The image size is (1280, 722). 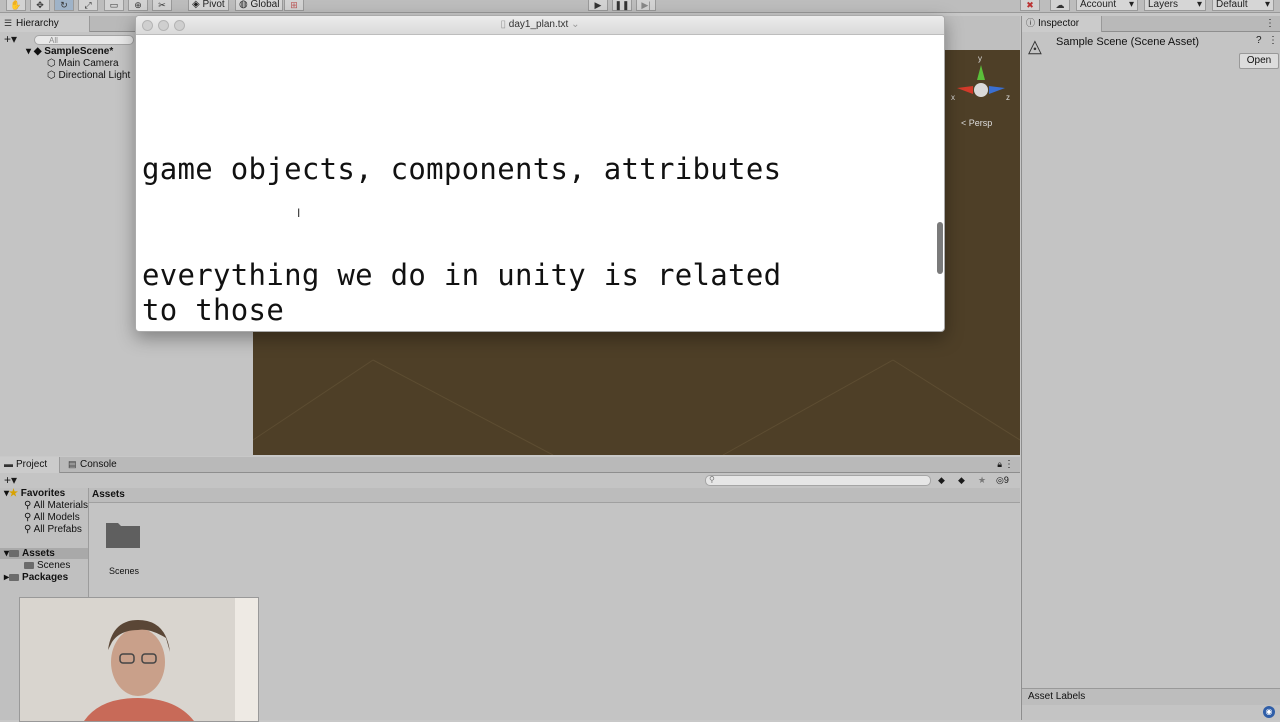 What do you see at coordinates (114, 5) in the screenshot?
I see `rect-tool-icon: ▭` at bounding box center [114, 5].